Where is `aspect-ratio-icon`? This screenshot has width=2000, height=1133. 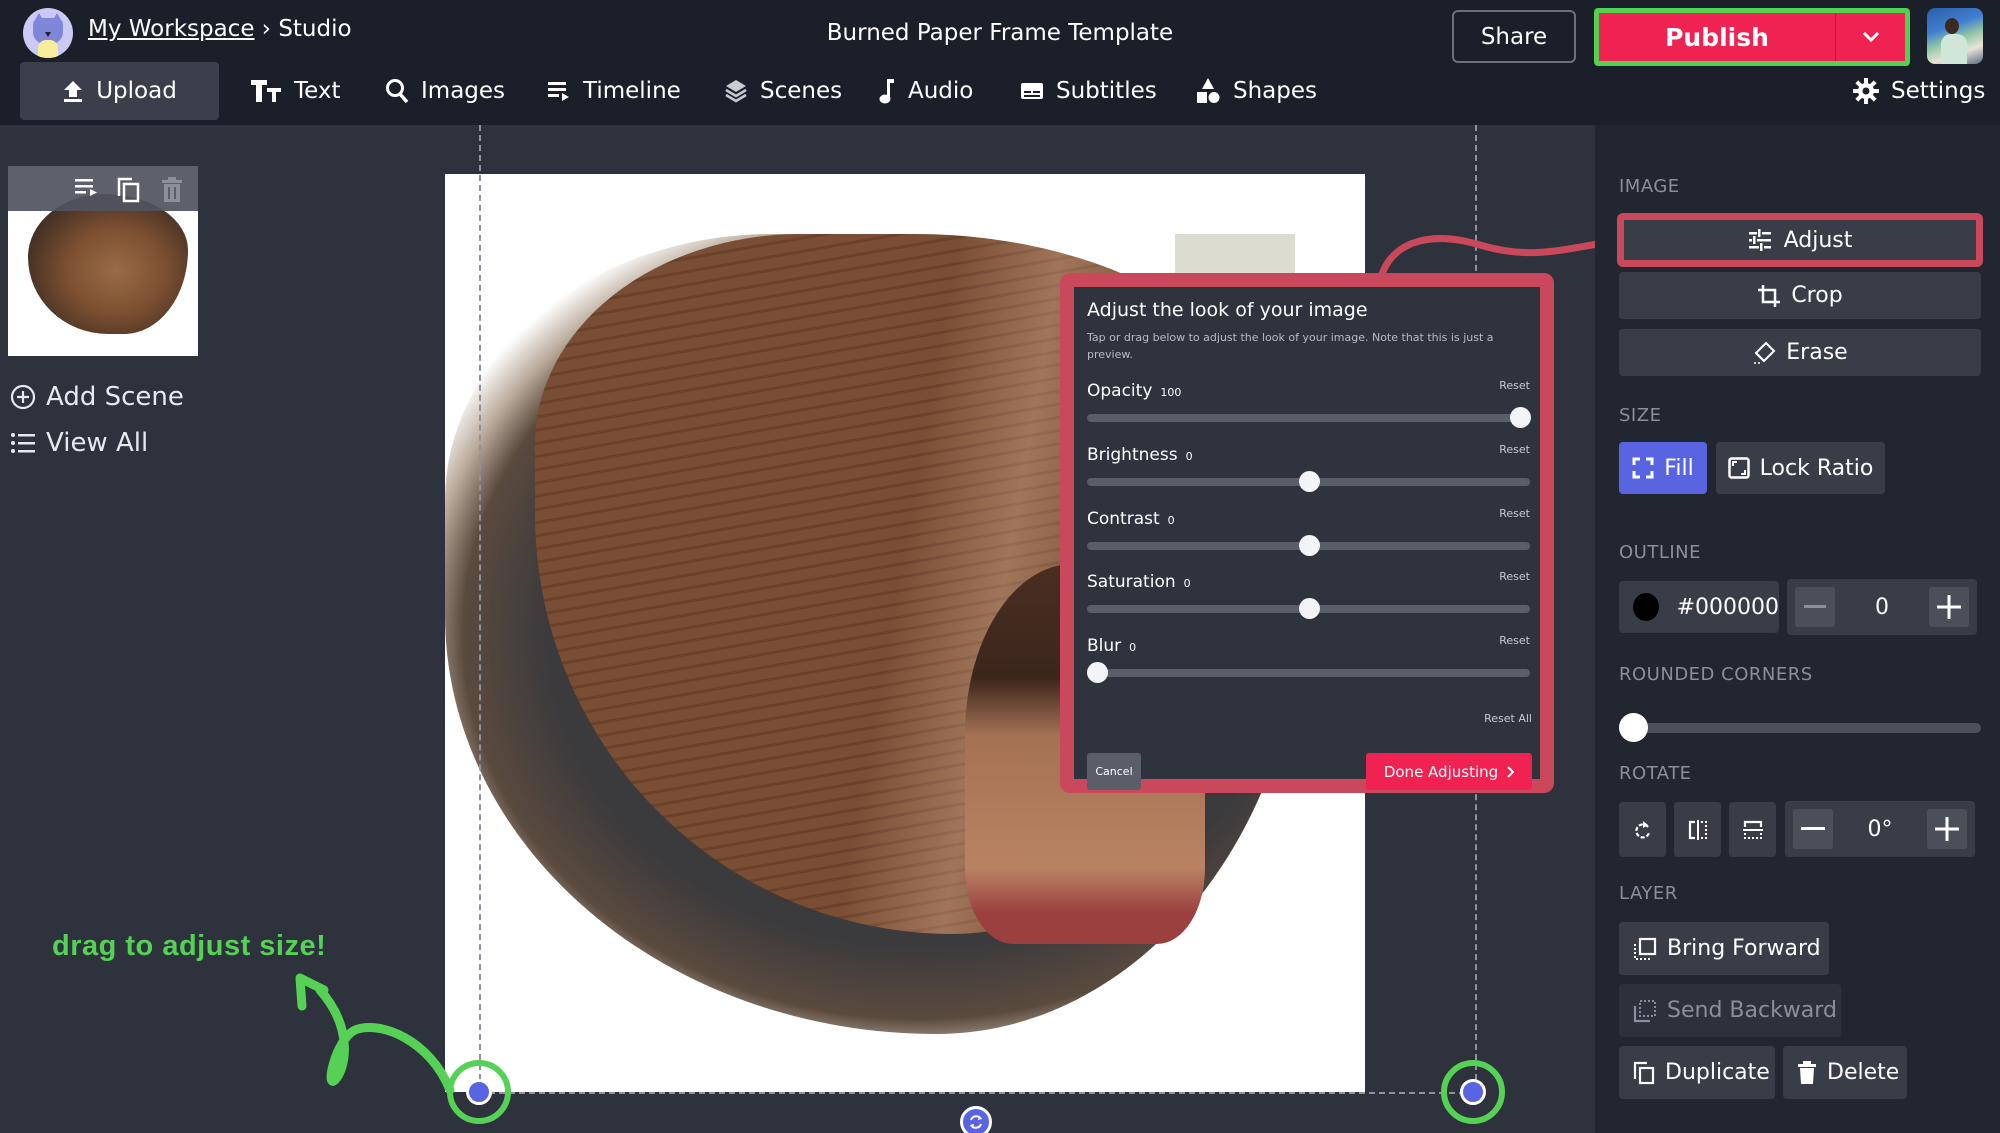
aspect-ratio-icon is located at coordinates (1738, 468).